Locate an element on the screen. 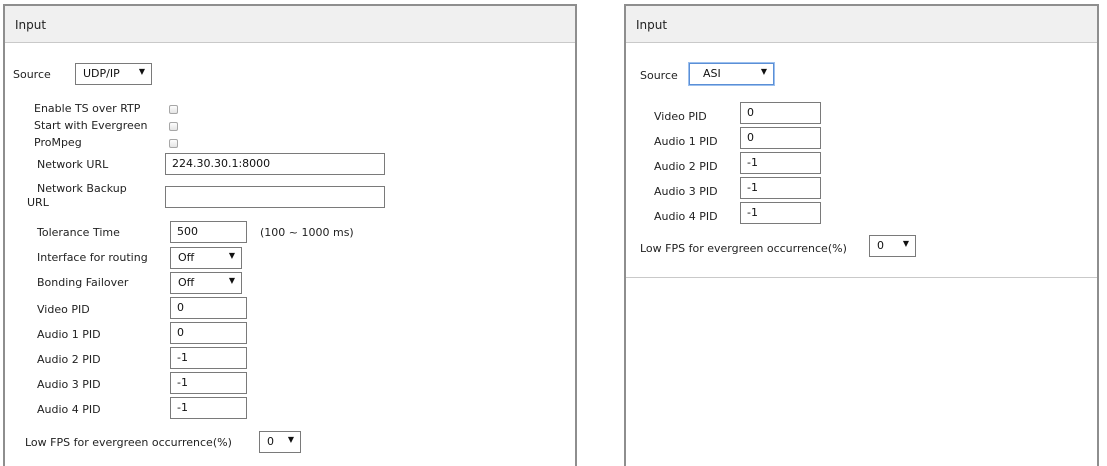 Image resolution: width=1107 pixels, height=466 pixels. section-divider is located at coordinates (861, 277).